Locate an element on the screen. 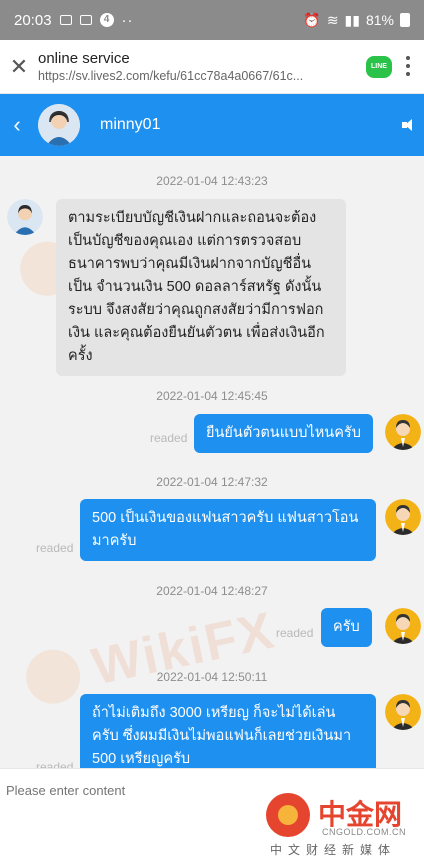  message-icon is located at coordinates (85, 20).